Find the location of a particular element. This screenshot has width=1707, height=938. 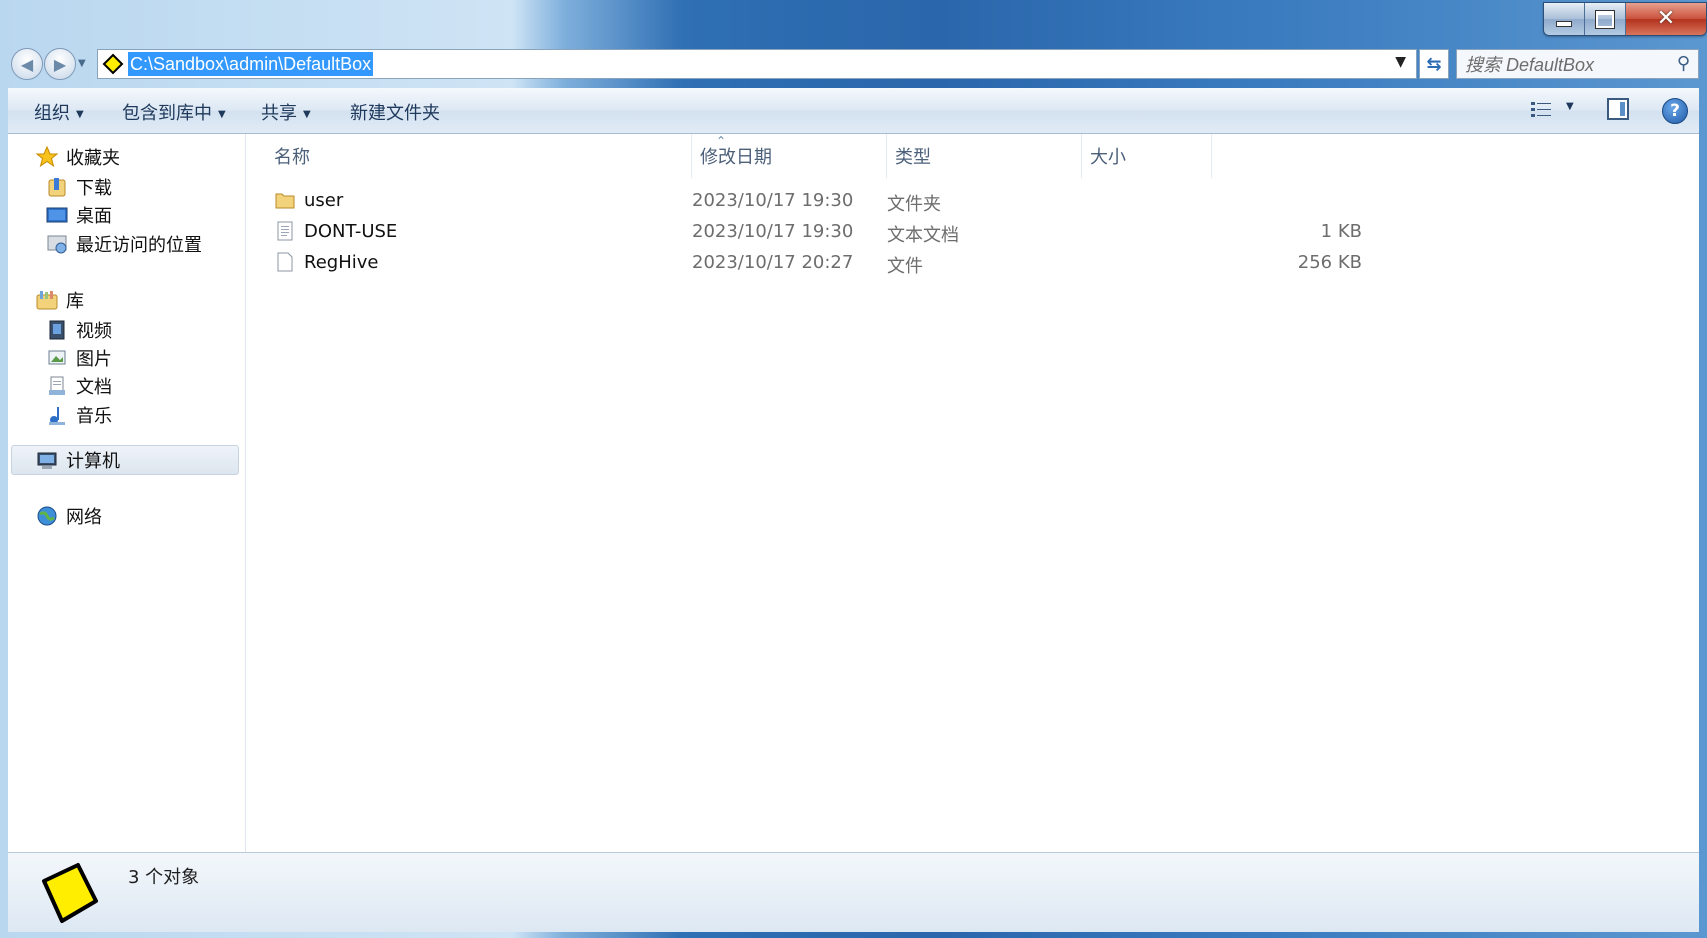

forward-button: ▶ is located at coordinates (60, 64).